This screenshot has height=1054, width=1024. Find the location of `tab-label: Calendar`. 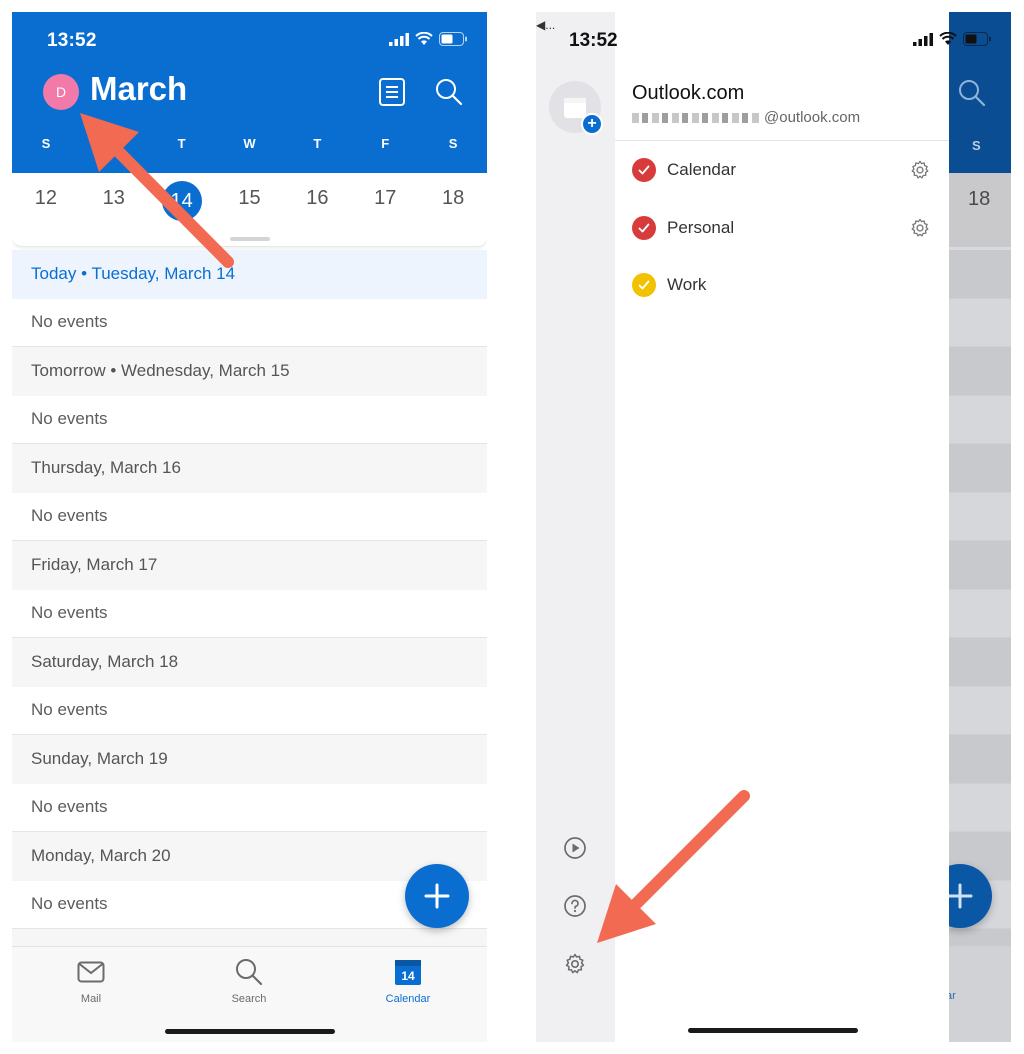

tab-label: Calendar is located at coordinates (408, 999).